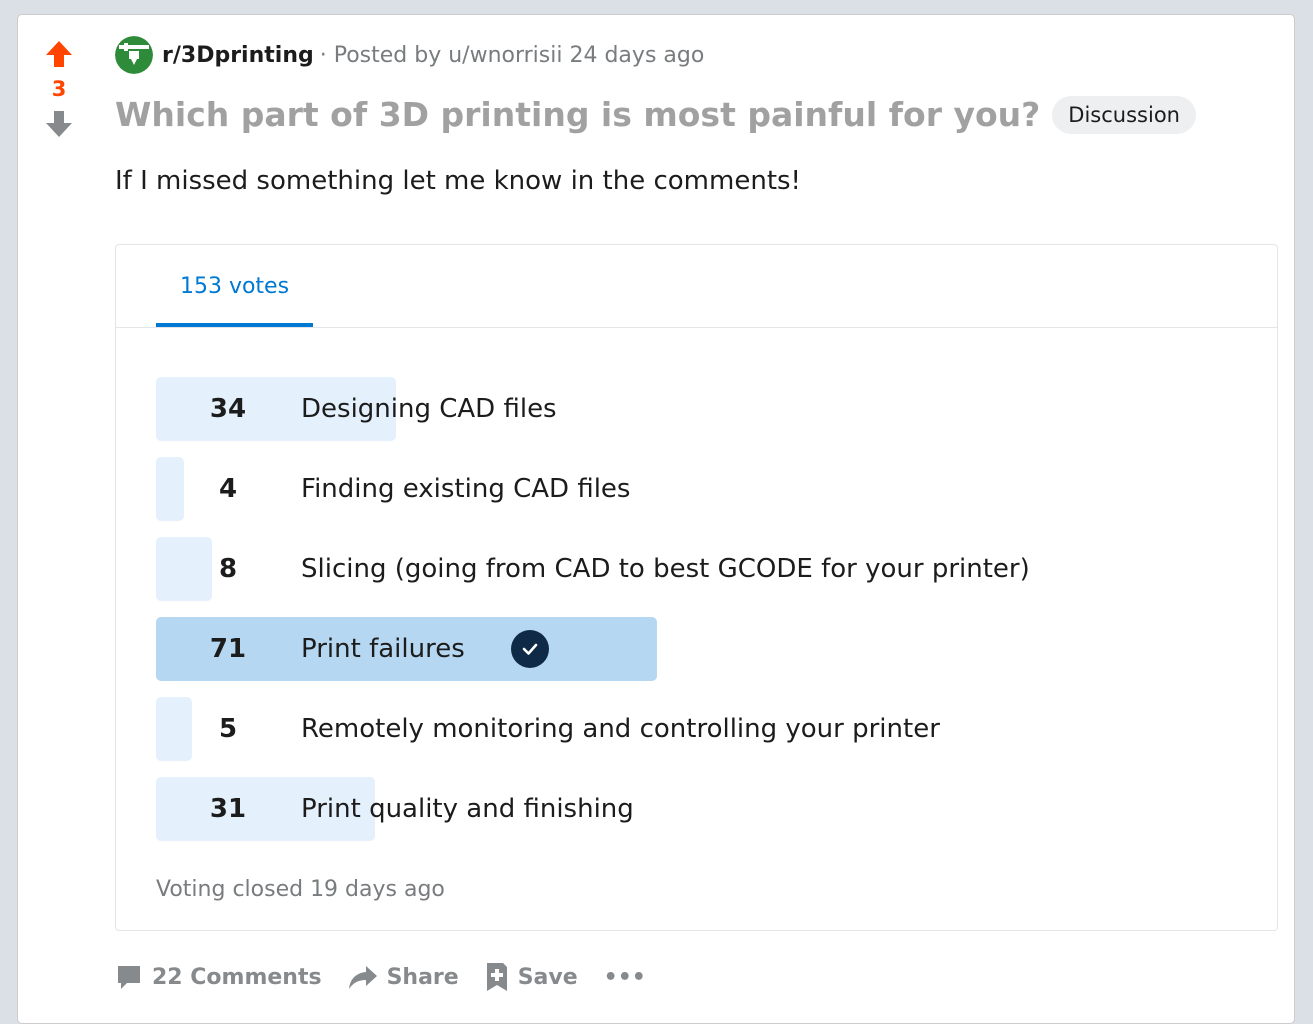 The width and height of the screenshot is (1313, 1024). I want to click on poll-option-label: Print failures, so click(383, 649).